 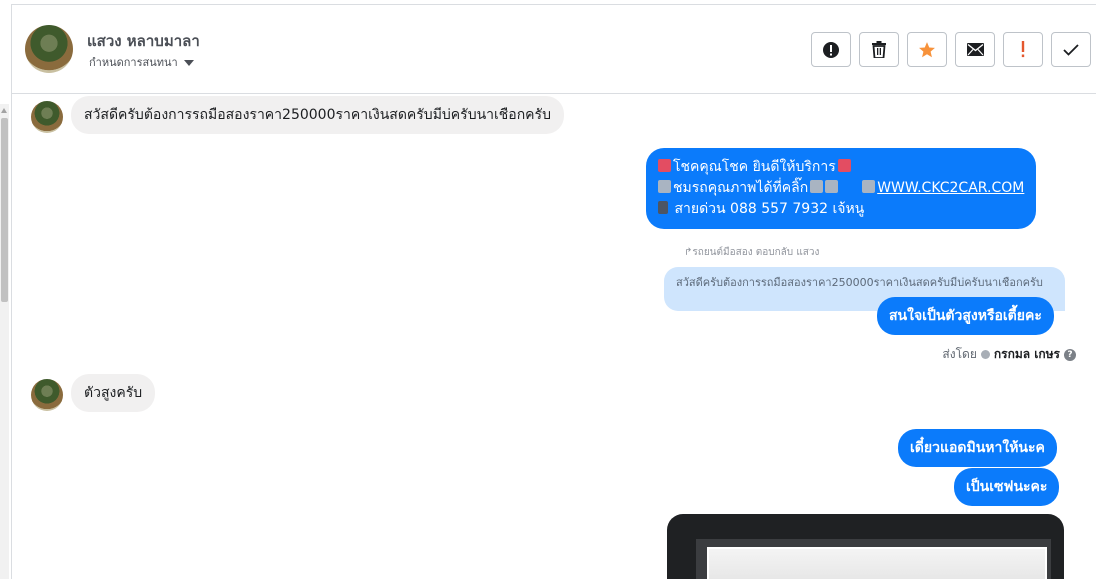 I want to click on outgoing-message: สนใจเป็นตัวสูงหรือเตี้ยคะ, so click(x=965, y=316).